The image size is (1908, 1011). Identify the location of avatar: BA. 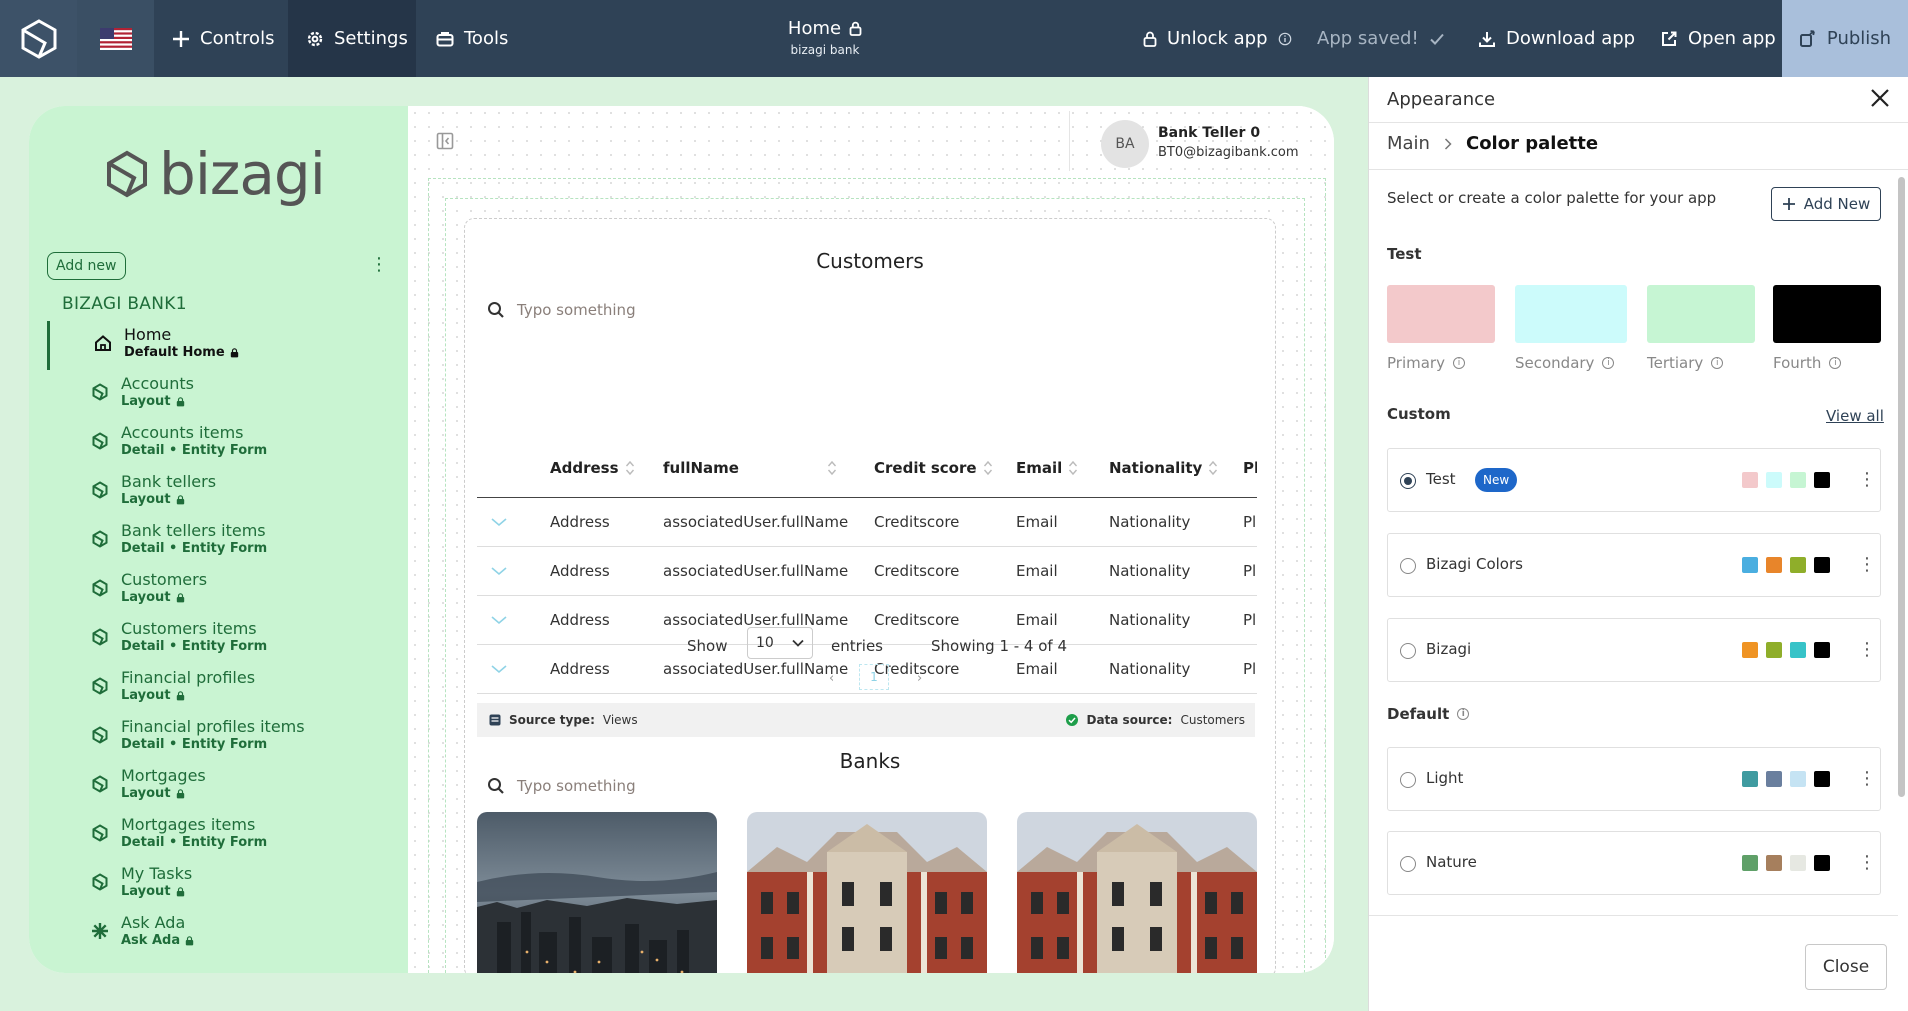
(1125, 144).